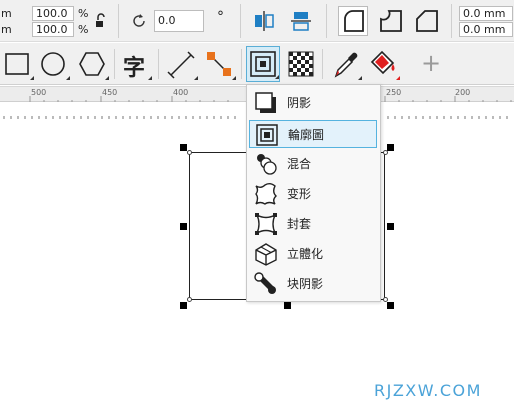  Describe the element at coordinates (220, 17) in the screenshot. I see `degree-sign: °` at that location.